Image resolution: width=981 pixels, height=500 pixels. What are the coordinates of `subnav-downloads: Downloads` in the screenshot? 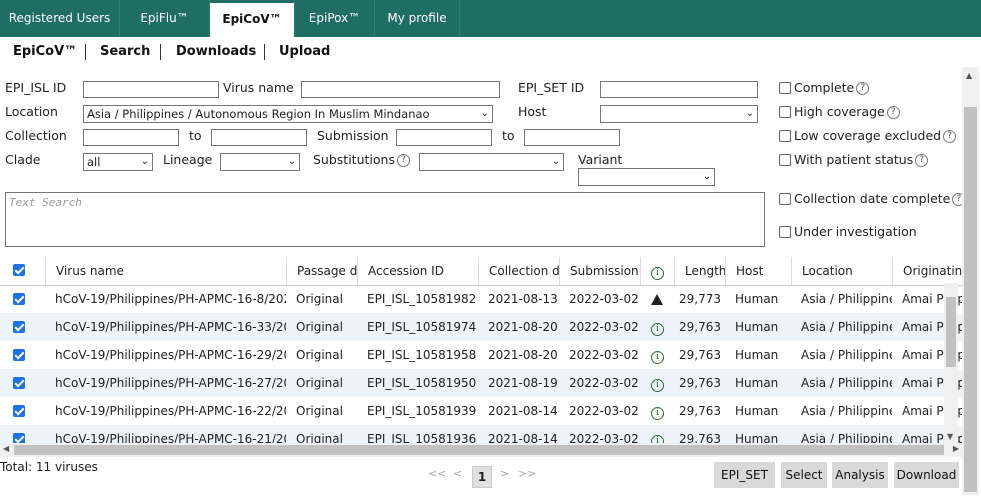 It's located at (216, 51).